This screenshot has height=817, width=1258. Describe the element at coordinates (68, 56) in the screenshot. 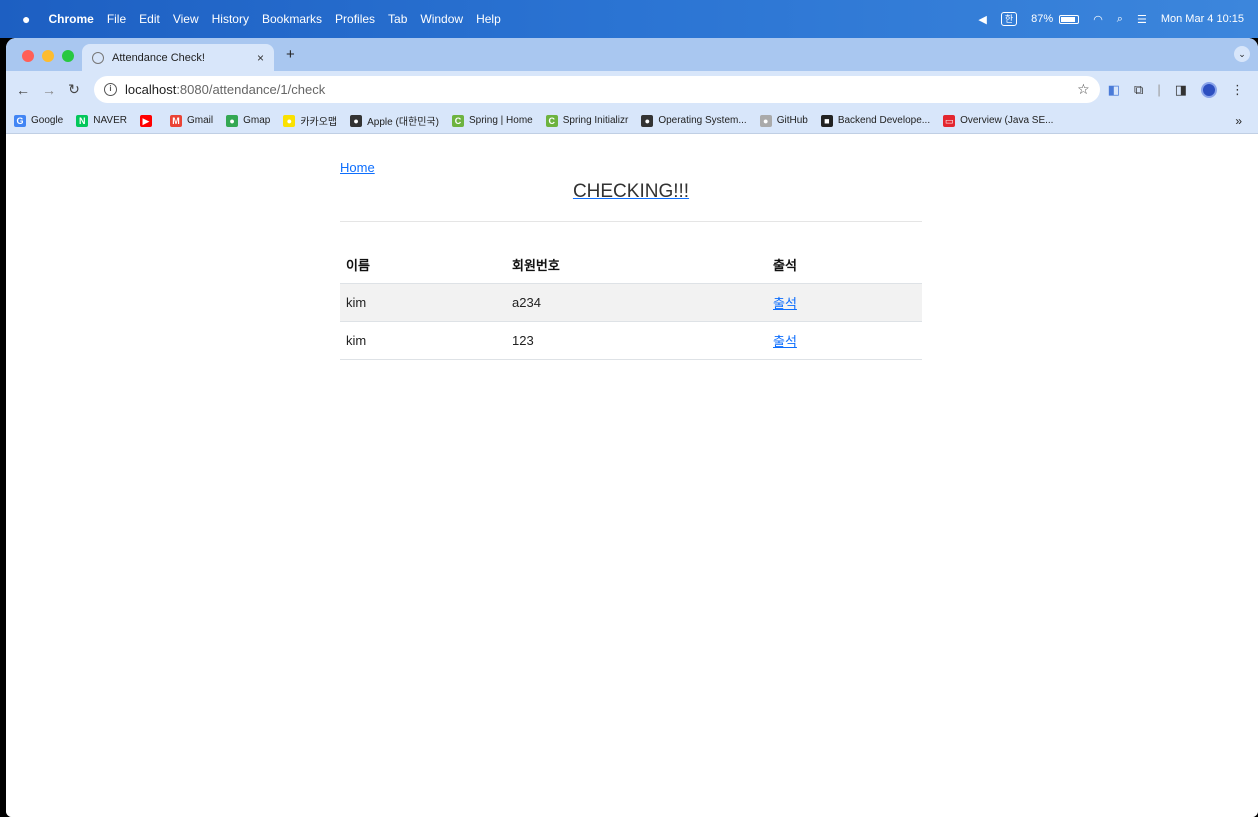

I see `maximize-window-button` at that location.